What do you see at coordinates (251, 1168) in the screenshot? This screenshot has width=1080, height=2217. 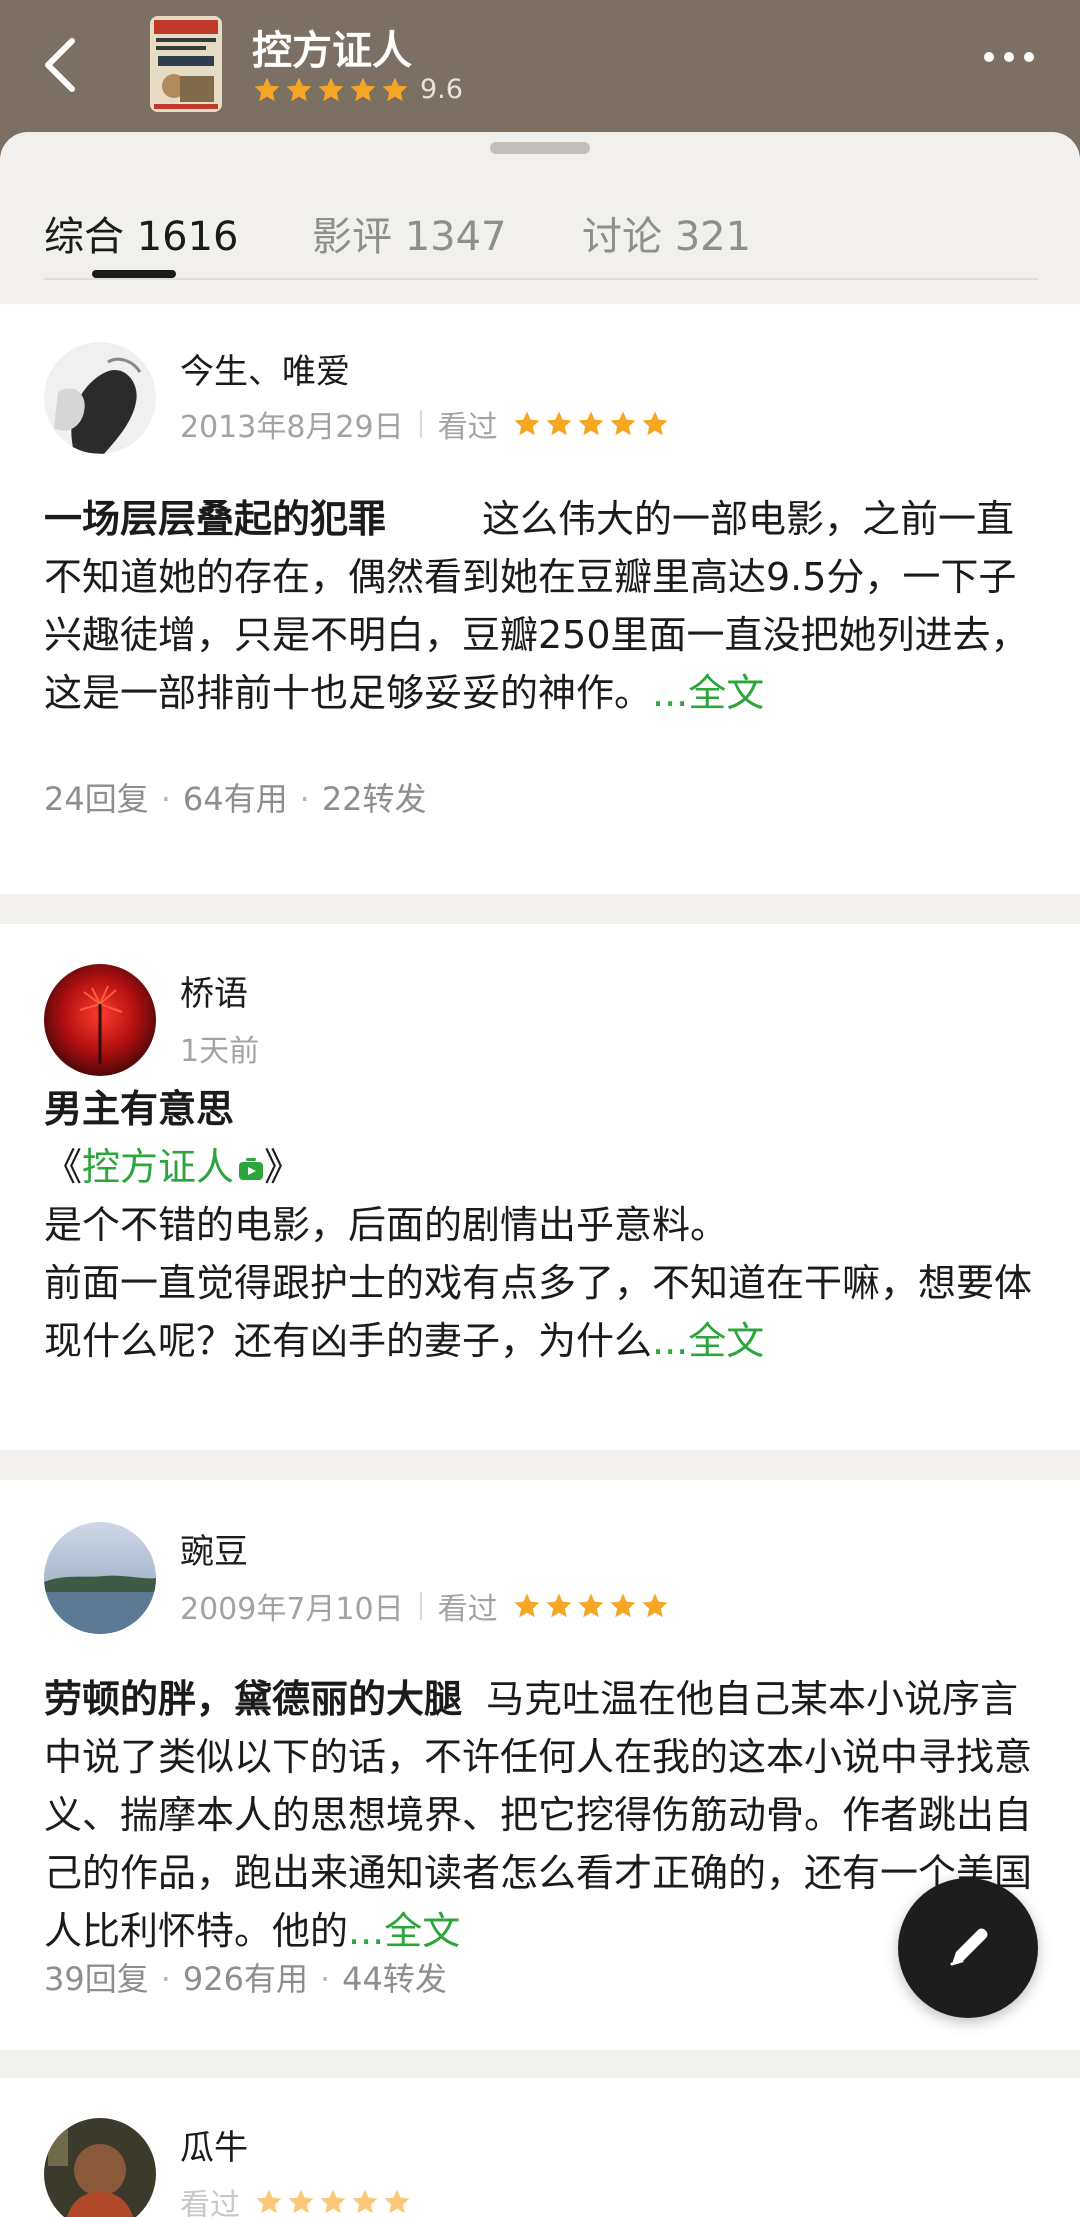 I see `play-badge-icon` at bounding box center [251, 1168].